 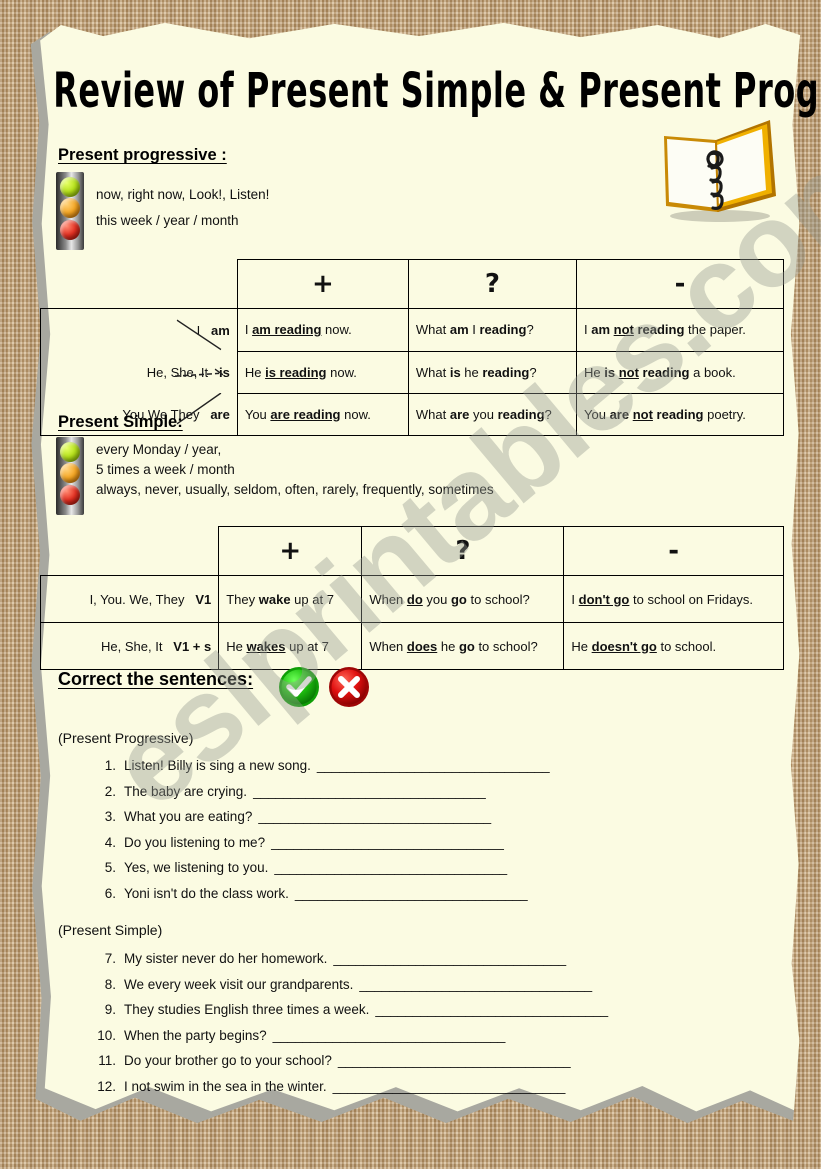 What do you see at coordinates (195, 842) in the screenshot?
I see `item-sentence: Do you listening to me?` at bounding box center [195, 842].